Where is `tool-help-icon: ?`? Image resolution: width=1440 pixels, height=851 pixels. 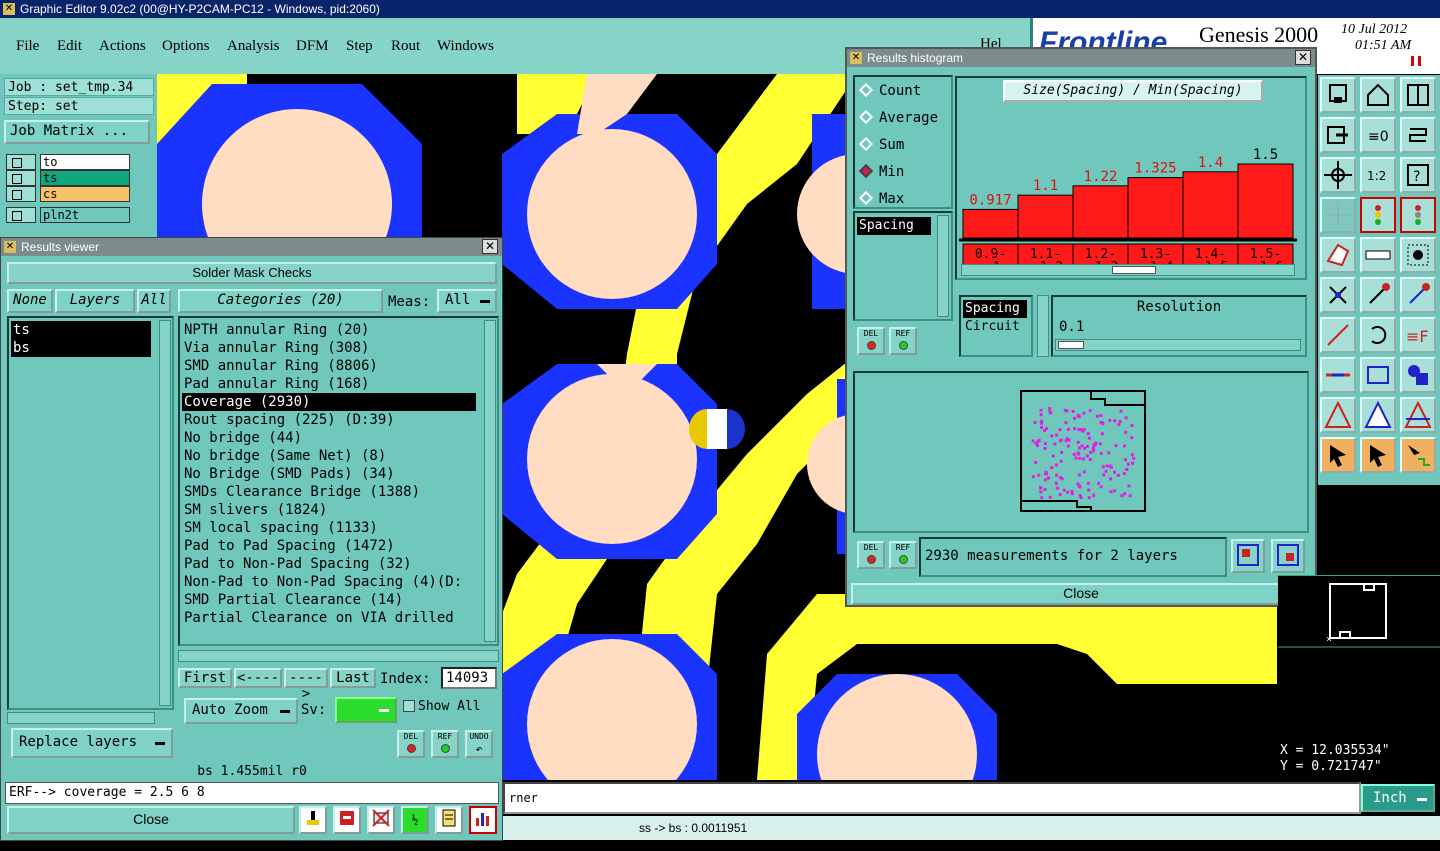
tool-help-icon: ? is located at coordinates (1418, 175).